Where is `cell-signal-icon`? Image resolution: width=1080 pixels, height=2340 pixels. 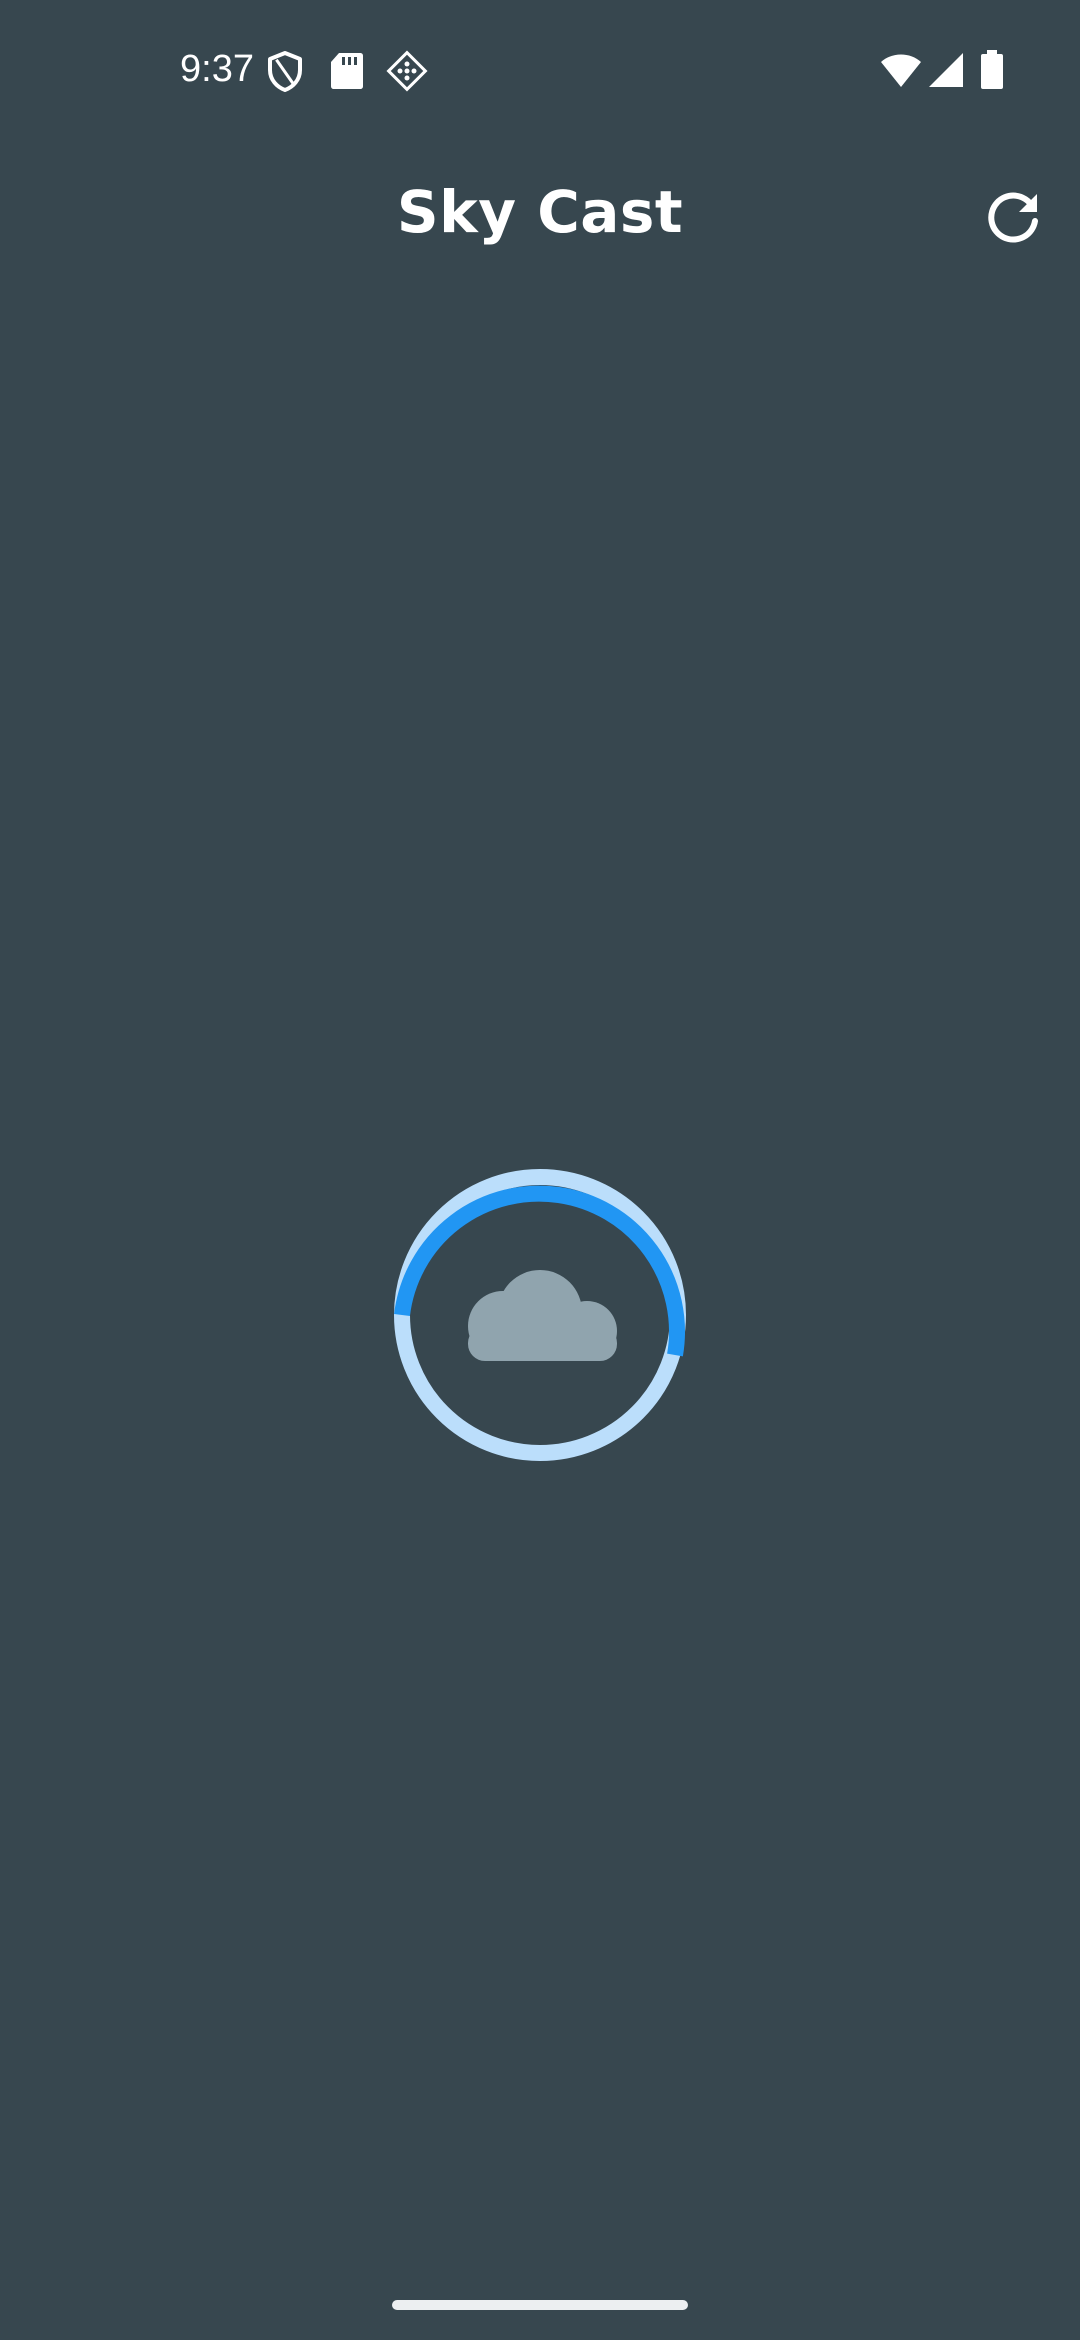
cell-signal-icon is located at coordinates (946, 70).